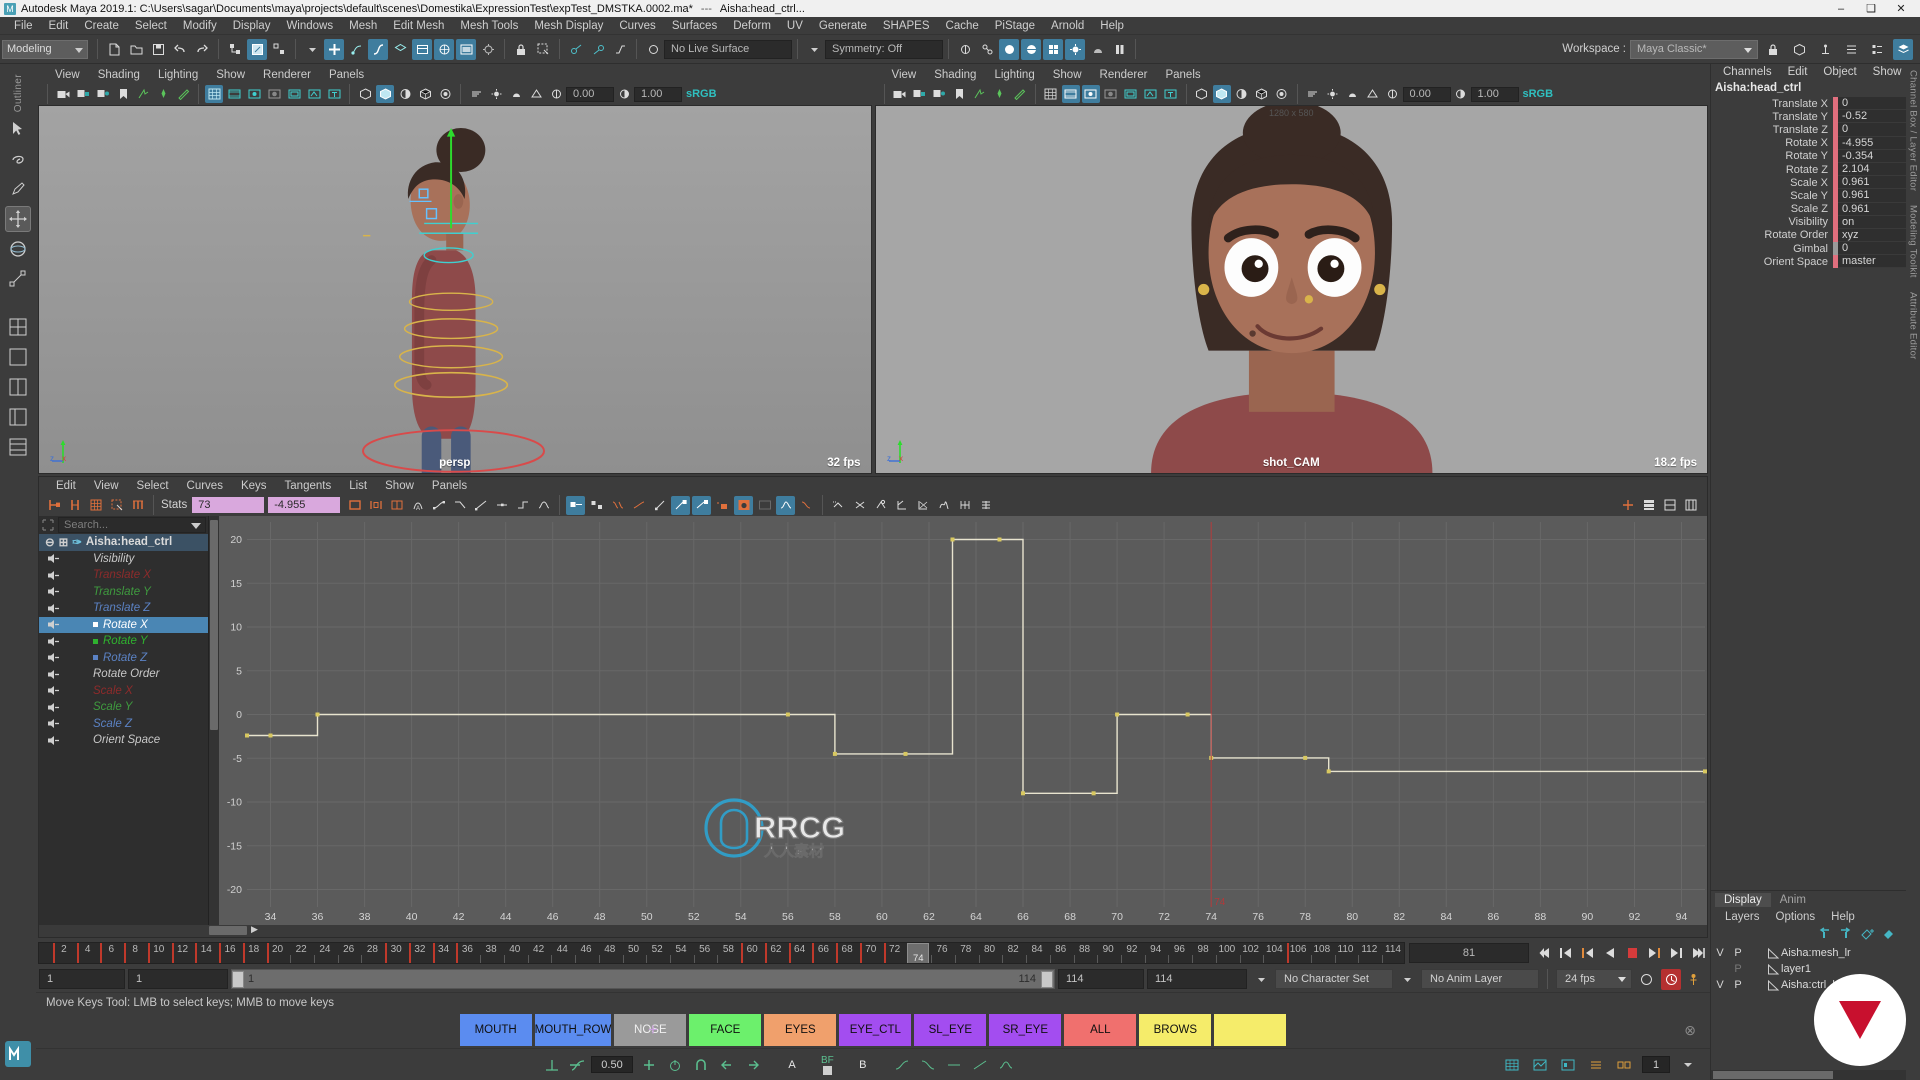  Describe the element at coordinates (18, 447) in the screenshot. I see `hypergraph-layout-icon` at that location.